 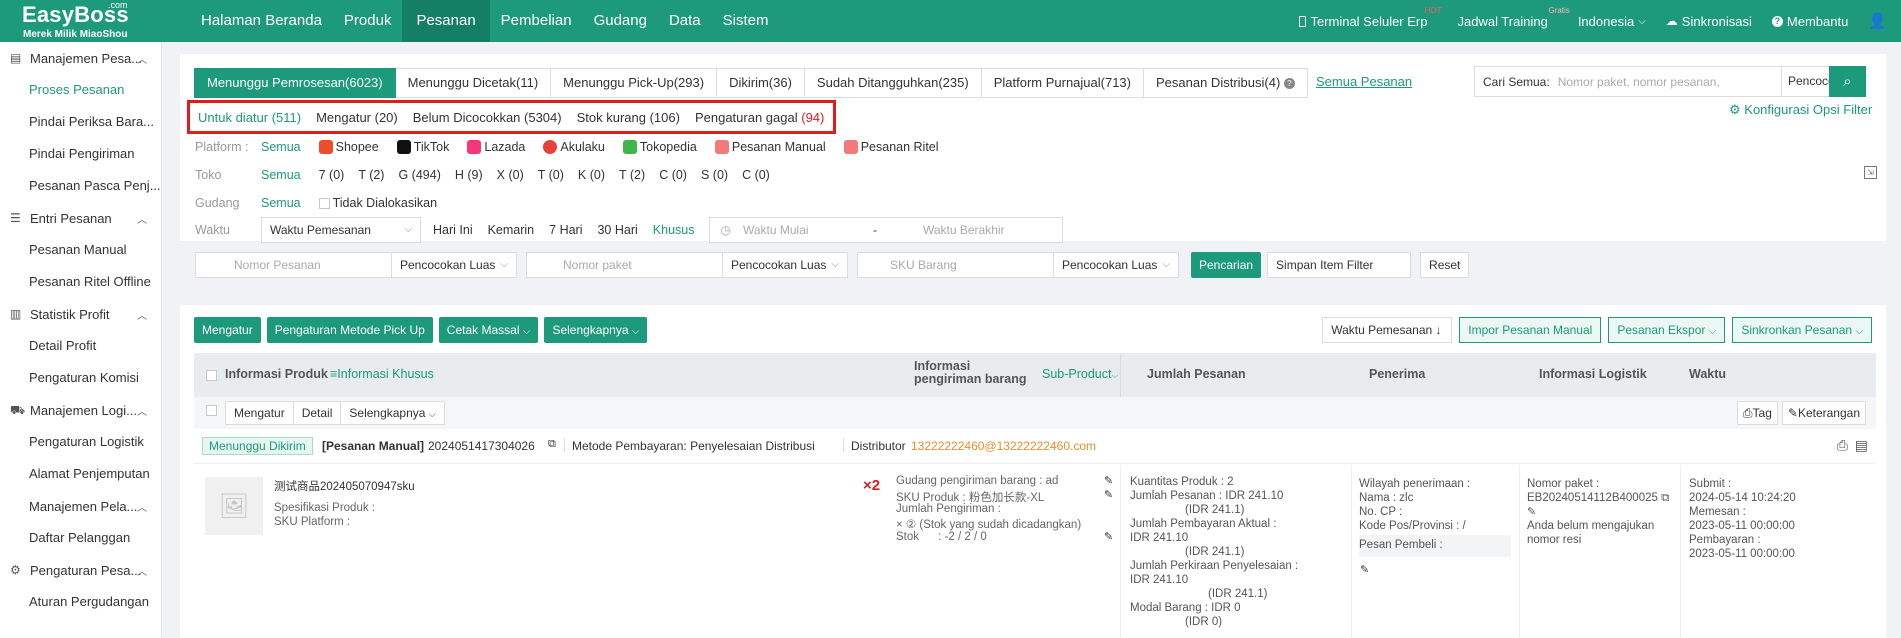 I want to click on print-icon: ⎙, so click(x=1842, y=445).